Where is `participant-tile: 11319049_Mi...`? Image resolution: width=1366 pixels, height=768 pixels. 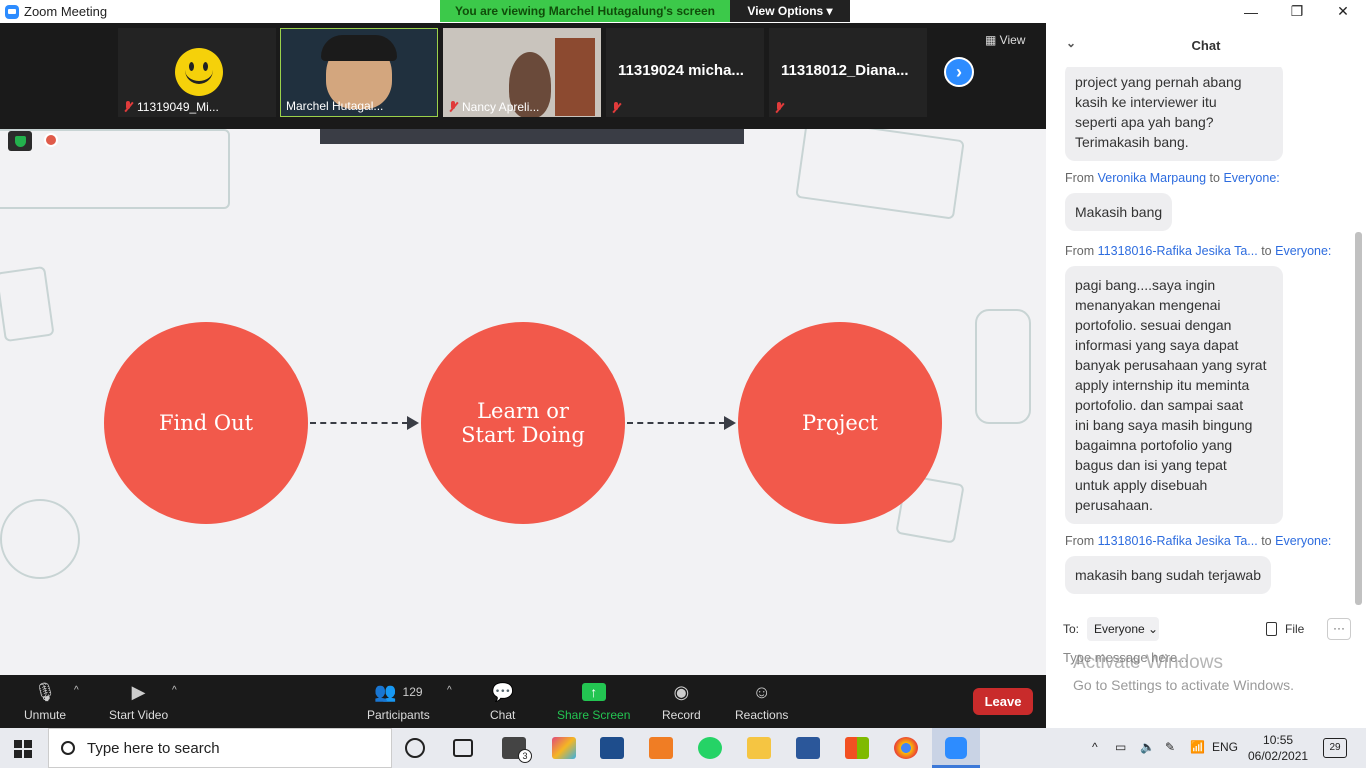
participant-tile: 11319049_Mi... is located at coordinates (197, 72).